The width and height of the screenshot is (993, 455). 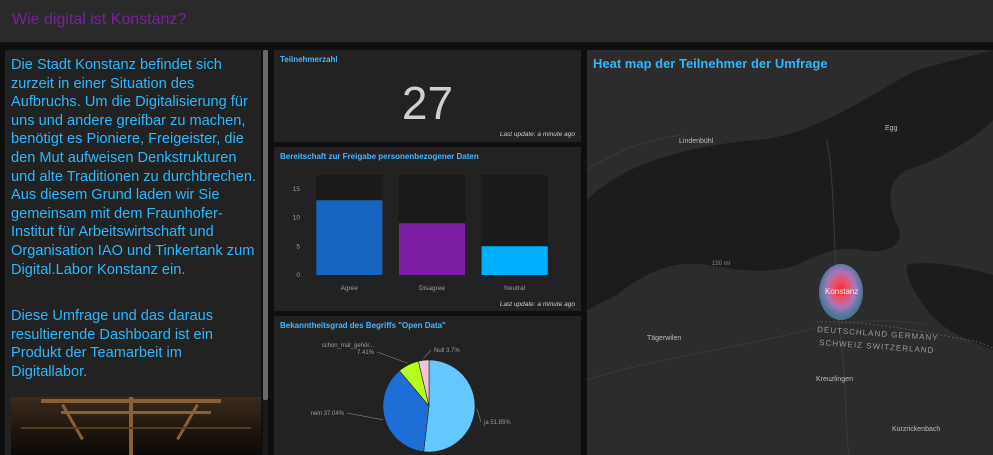 I want to click on bar-last-update: Last update: a minute ago, so click(x=537, y=304).